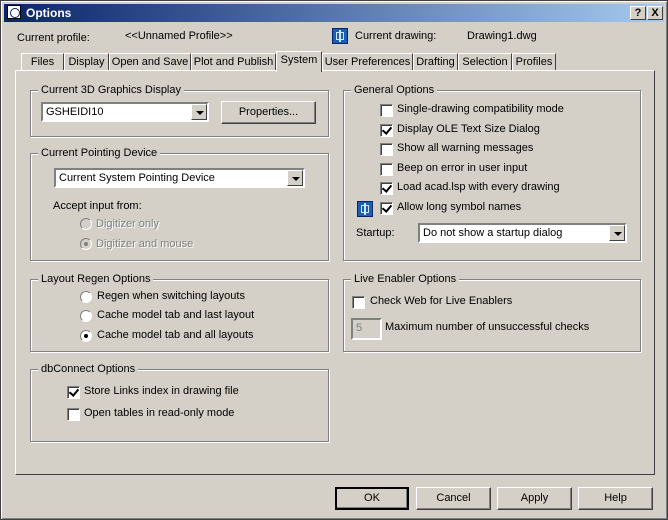 This screenshot has width=668, height=520. Describe the element at coordinates (485, 62) in the screenshot. I see `tab-selection: Selection` at that location.